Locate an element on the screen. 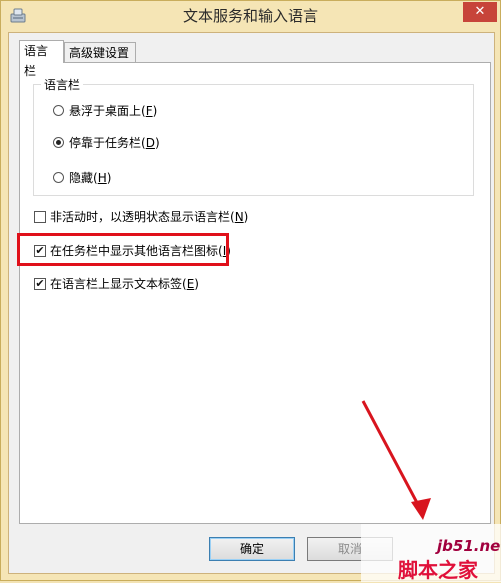 The height and width of the screenshot is (583, 501). radio-hidden: 隐藏(H) is located at coordinates (153, 178).